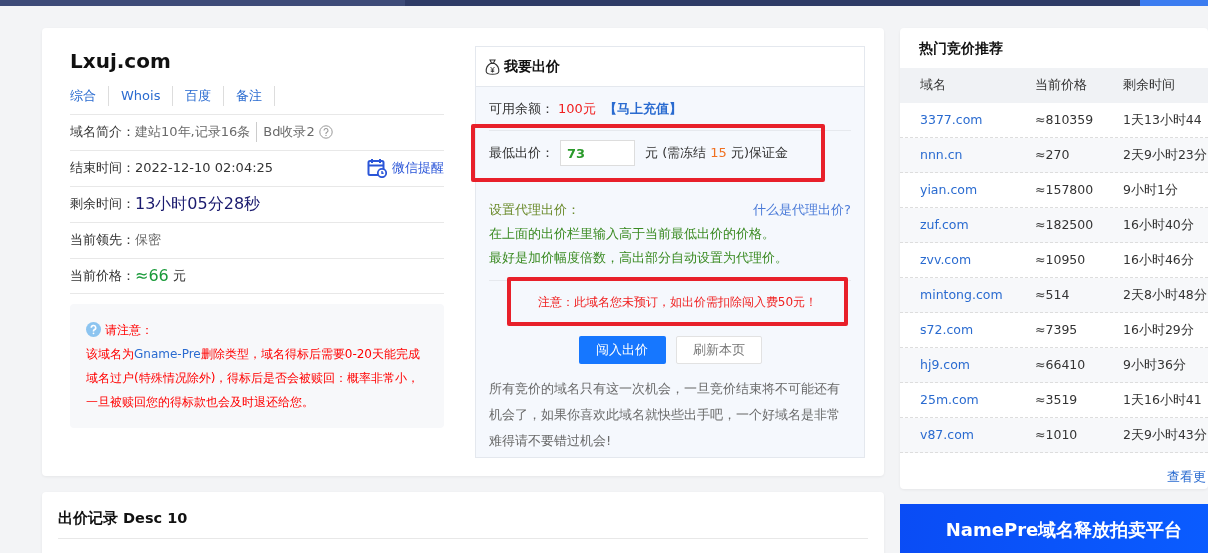  What do you see at coordinates (977, 365) in the screenshot?
I see `domain-link: hj9.com` at bounding box center [977, 365].